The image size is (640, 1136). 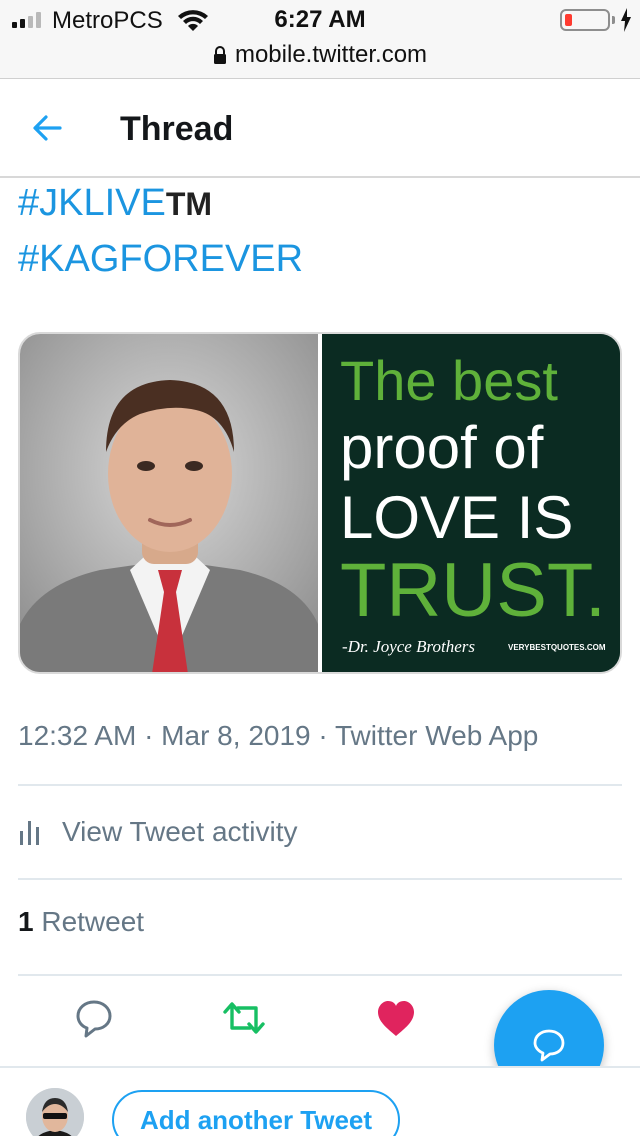 What do you see at coordinates (189, 204) in the screenshot?
I see `trademark-symbol: TM` at bounding box center [189, 204].